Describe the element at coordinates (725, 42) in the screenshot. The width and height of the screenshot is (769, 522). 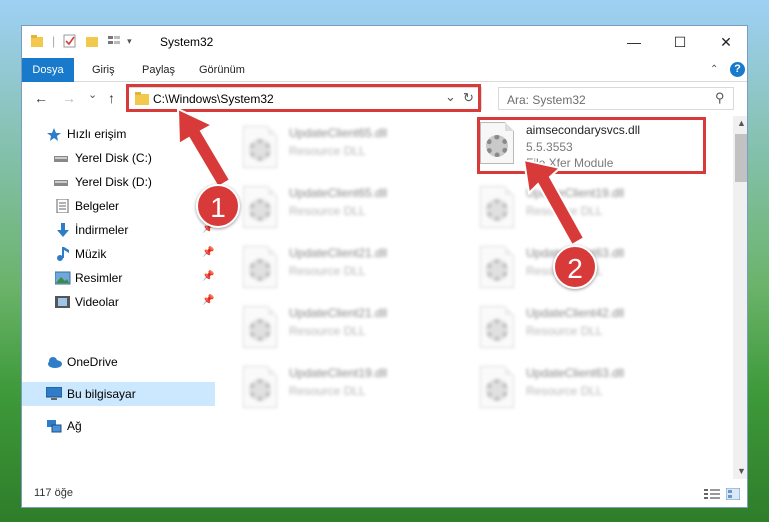
I see `close-button: ✕` at that location.